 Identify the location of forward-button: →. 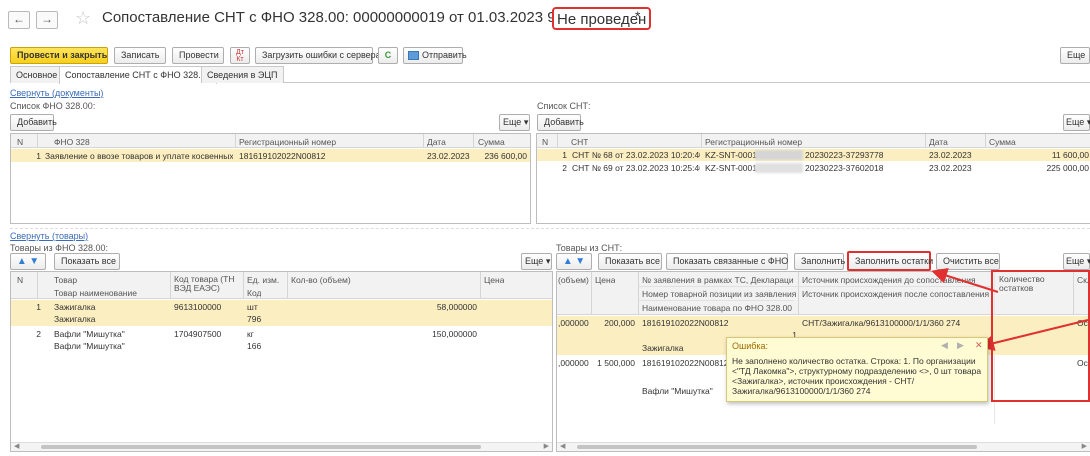
(47, 20).